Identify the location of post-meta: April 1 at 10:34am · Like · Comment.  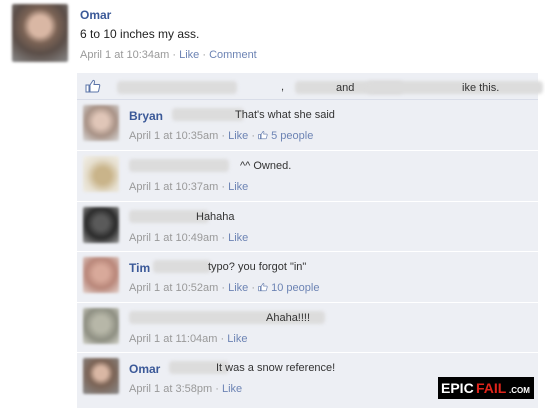
(168, 55).